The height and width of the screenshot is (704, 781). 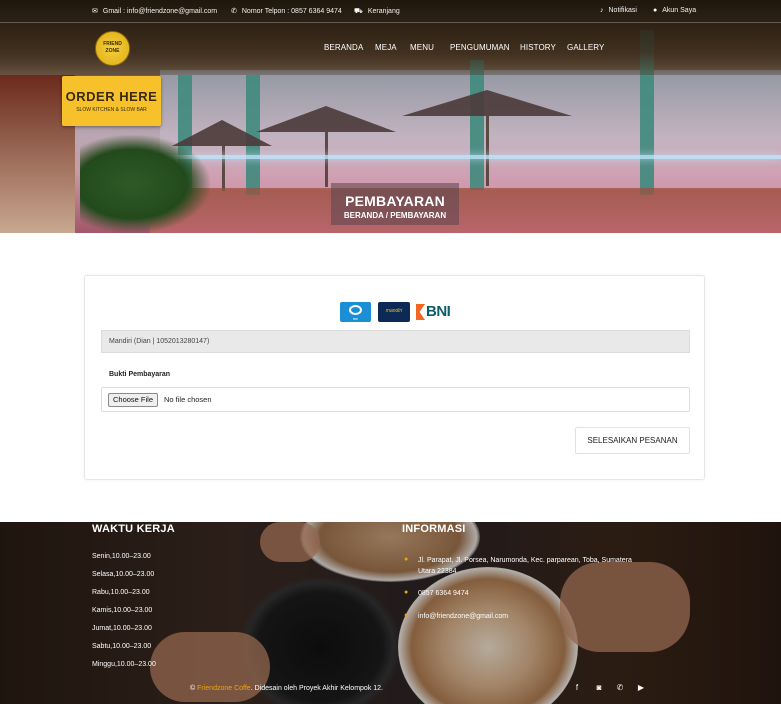 I want to click on nav-meja: MEJA, so click(x=386, y=47).